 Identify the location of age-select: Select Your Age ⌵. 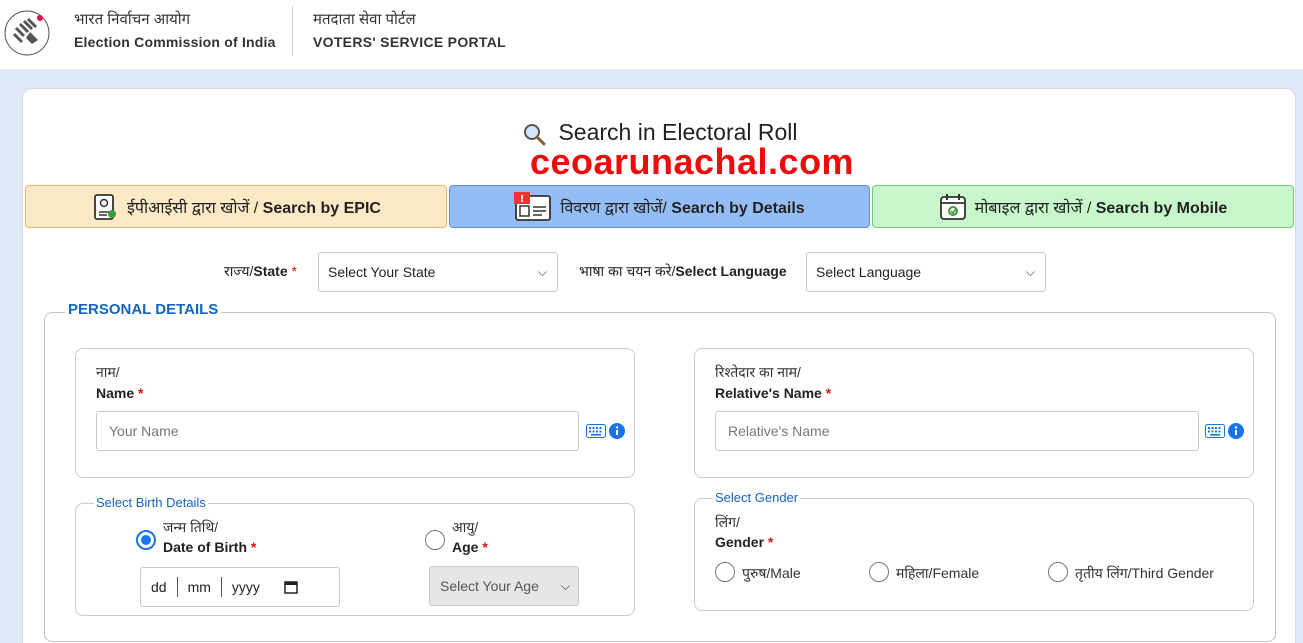
(504, 586).